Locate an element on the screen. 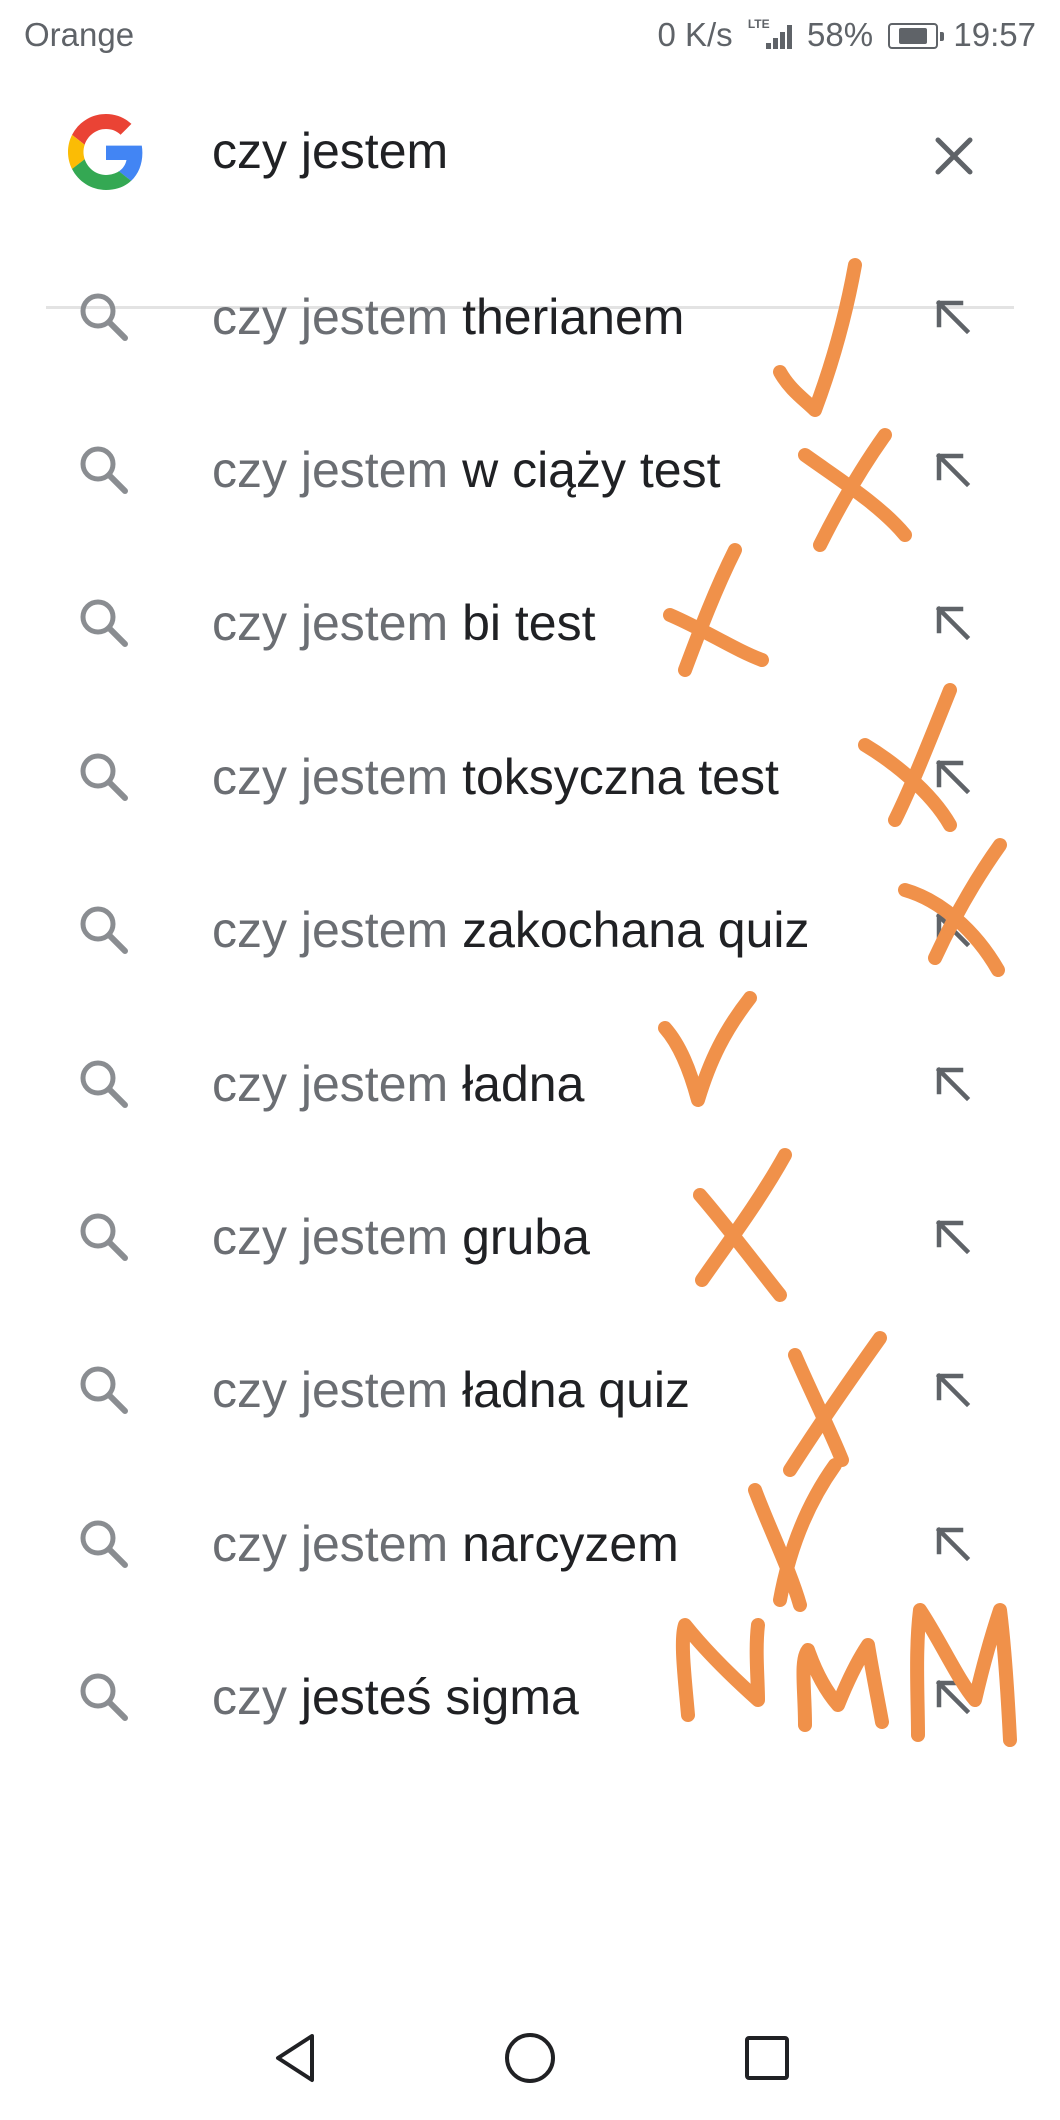  suggestion-text: czy jestem toksyczna test is located at coordinates (495, 777).